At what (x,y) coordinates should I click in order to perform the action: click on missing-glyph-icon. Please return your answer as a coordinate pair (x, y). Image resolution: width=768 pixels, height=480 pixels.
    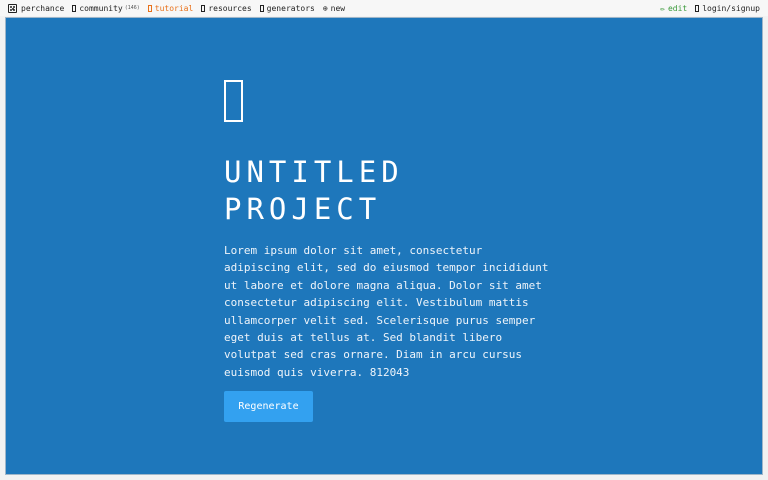
    Looking at the image, I should click on (233, 101).